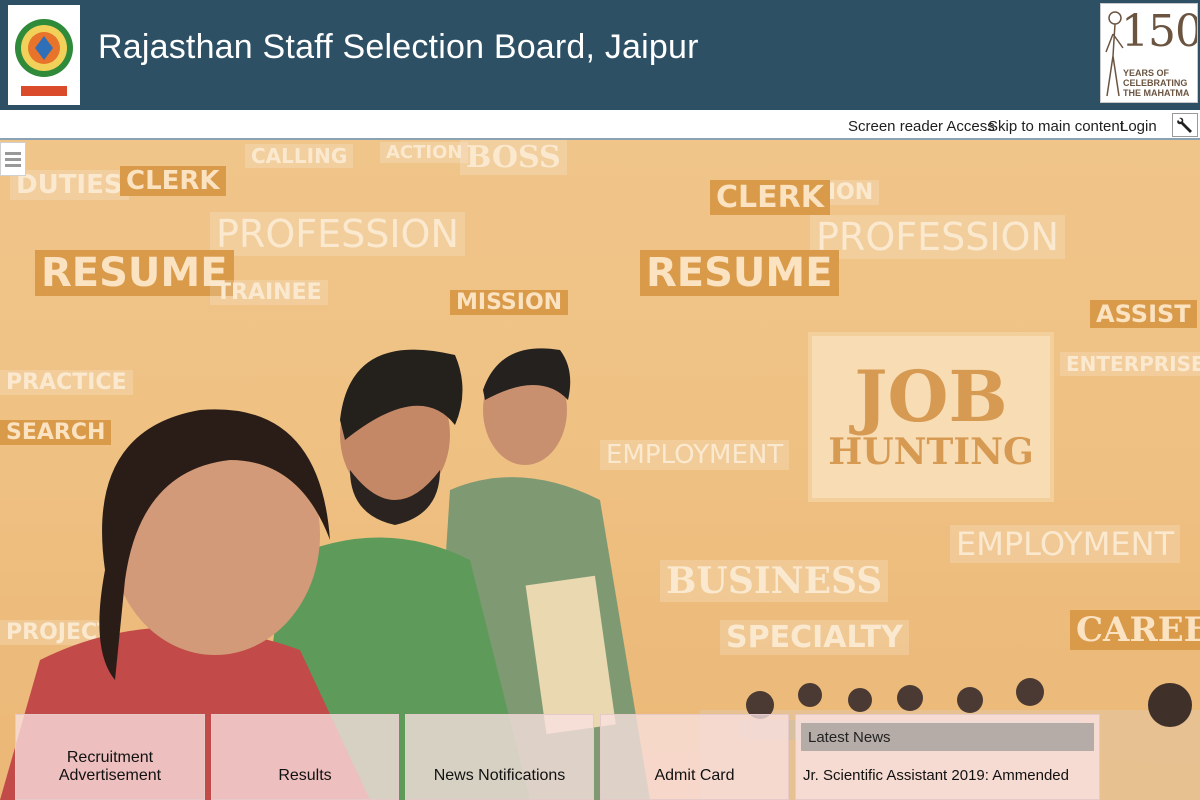  Describe the element at coordinates (921, 126) in the screenshot. I see `screen-reader-link: Screen reader Access` at that location.